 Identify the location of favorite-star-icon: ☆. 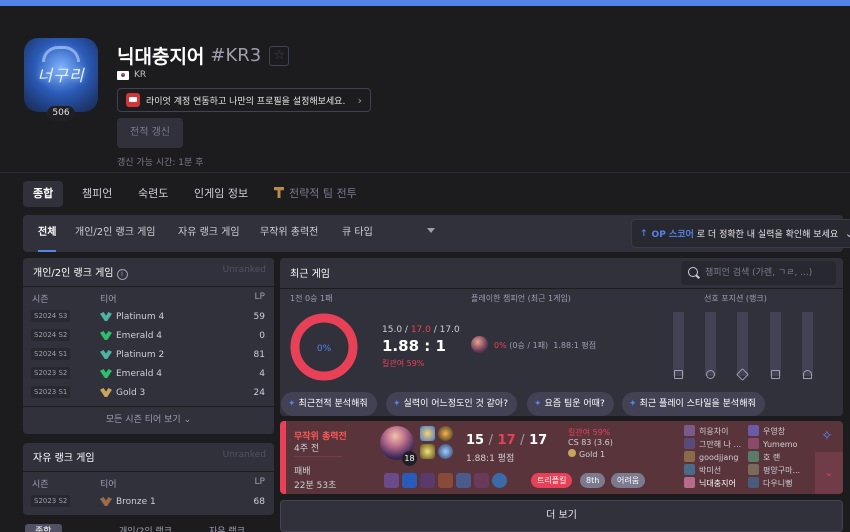
(279, 55).